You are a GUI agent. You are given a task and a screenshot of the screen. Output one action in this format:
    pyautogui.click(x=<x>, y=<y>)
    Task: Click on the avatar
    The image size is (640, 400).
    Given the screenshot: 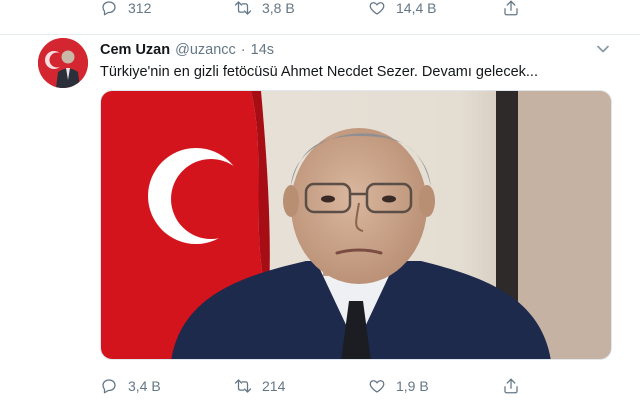 What is the action you would take?
    pyautogui.click(x=63, y=63)
    